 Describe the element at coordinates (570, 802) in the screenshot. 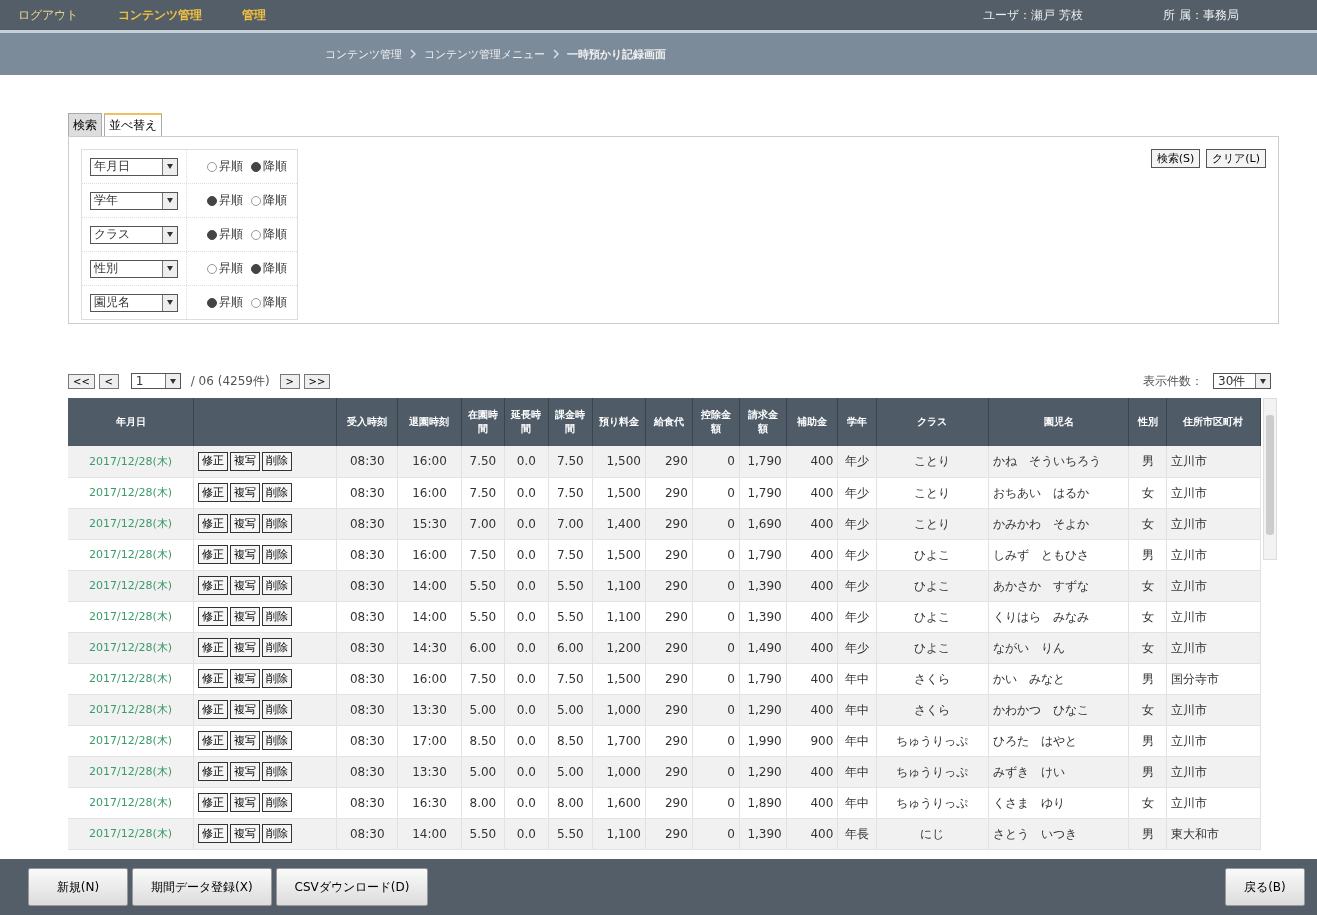

I see `table-cell: 8.00` at that location.